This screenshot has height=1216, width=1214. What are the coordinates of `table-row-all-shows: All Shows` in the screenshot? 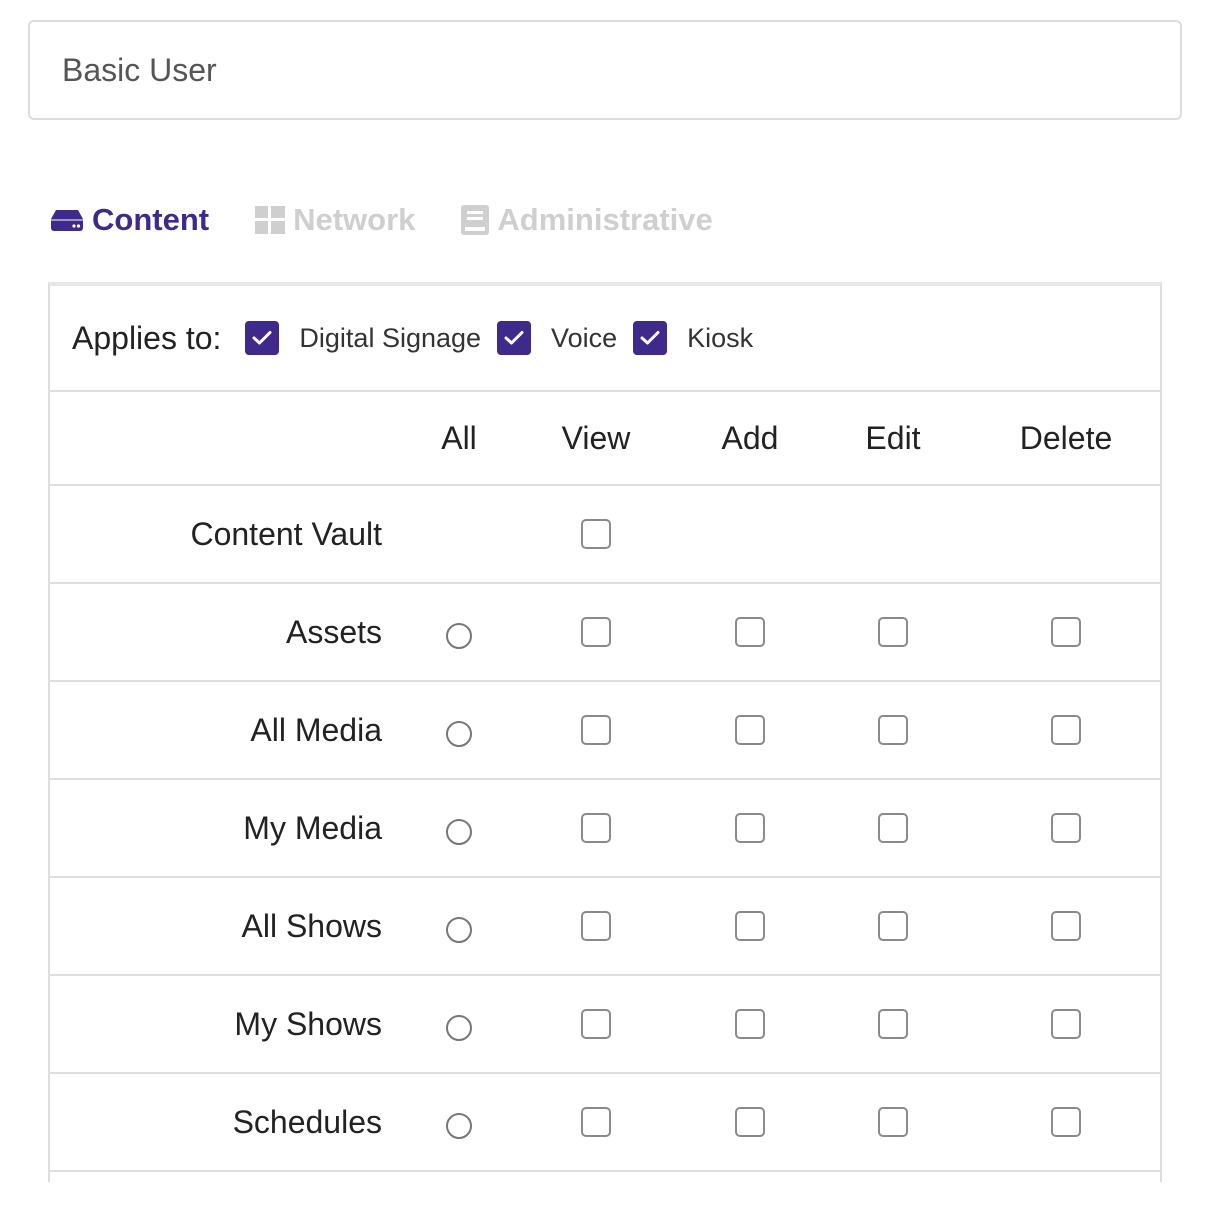 It's located at (605, 926).